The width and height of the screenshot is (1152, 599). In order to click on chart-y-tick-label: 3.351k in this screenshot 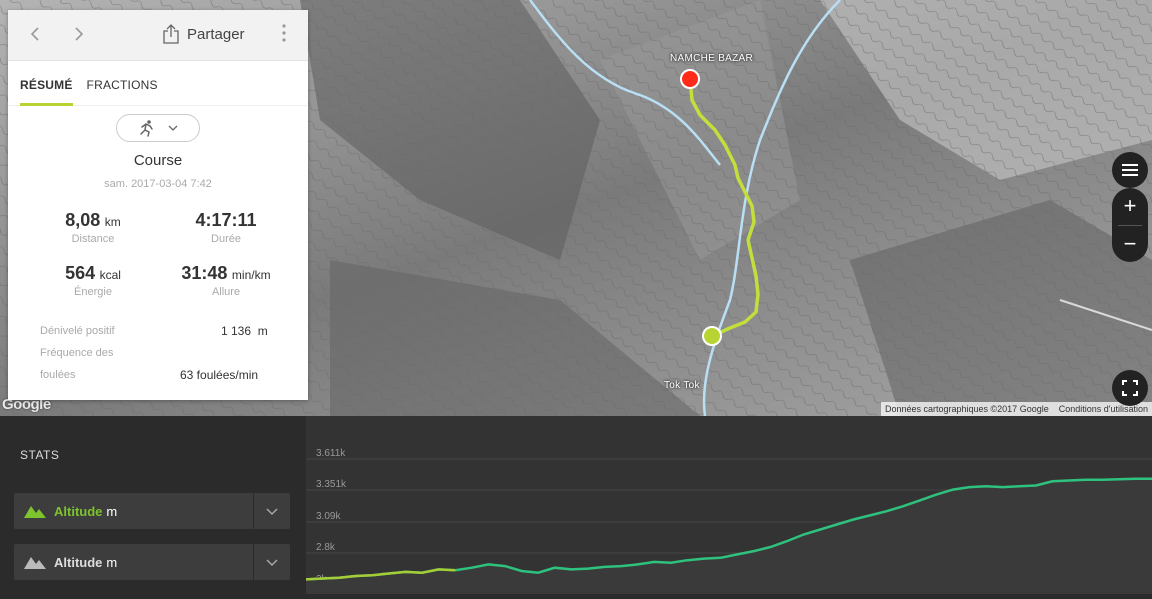, I will do `click(331, 484)`.